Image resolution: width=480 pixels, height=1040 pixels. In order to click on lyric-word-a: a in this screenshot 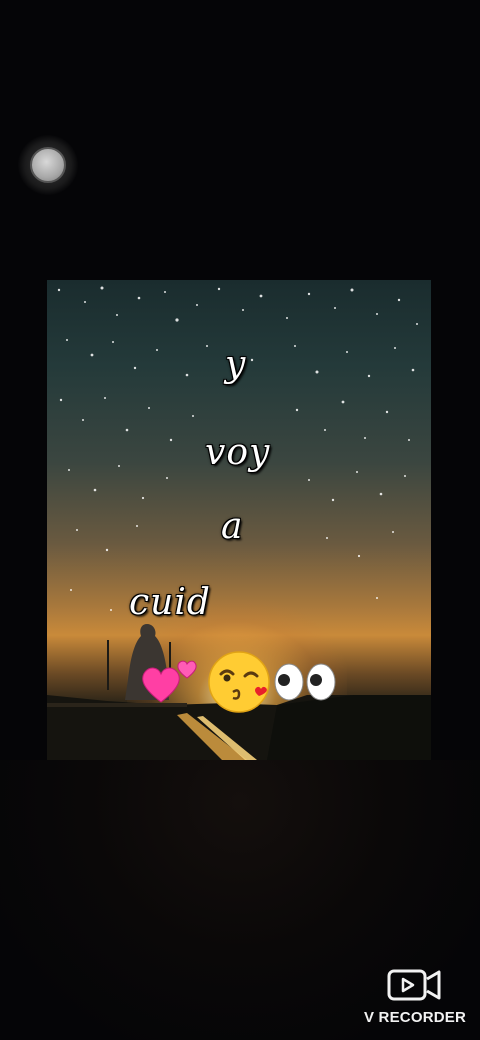, I will do `click(232, 526)`.